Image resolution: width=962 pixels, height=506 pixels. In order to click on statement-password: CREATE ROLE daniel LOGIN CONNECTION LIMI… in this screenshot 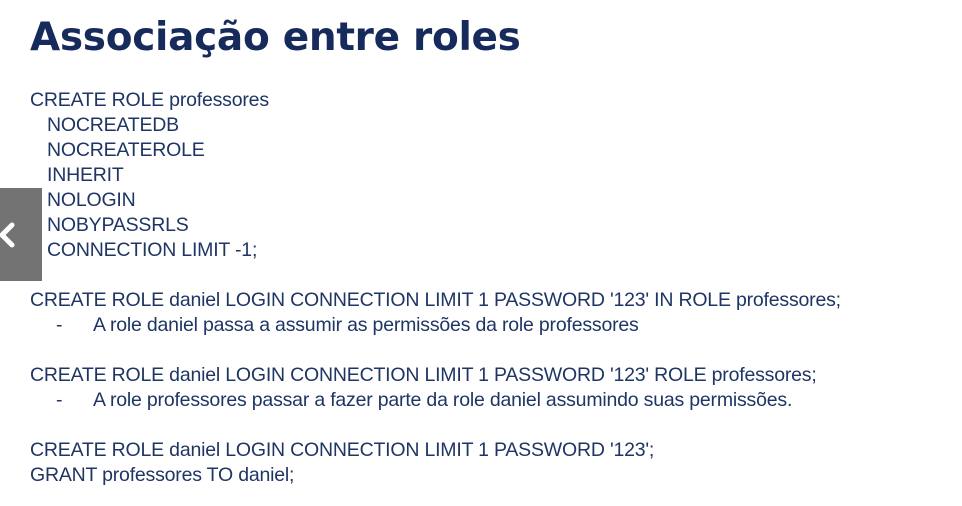, I will do `click(342, 450)`.